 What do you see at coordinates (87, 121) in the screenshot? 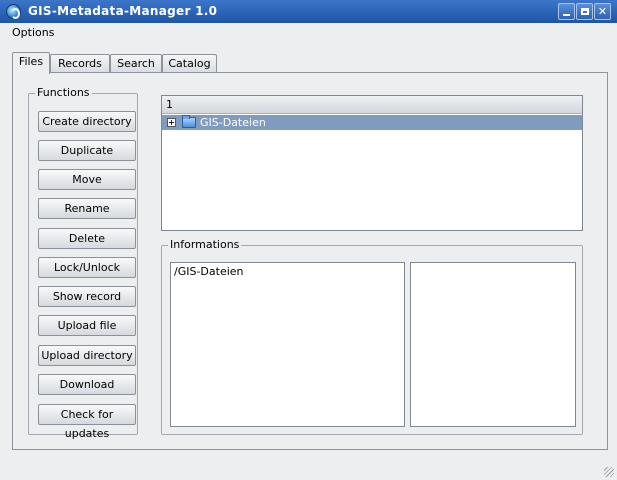
I see `create-directory-button: Create directory` at bounding box center [87, 121].